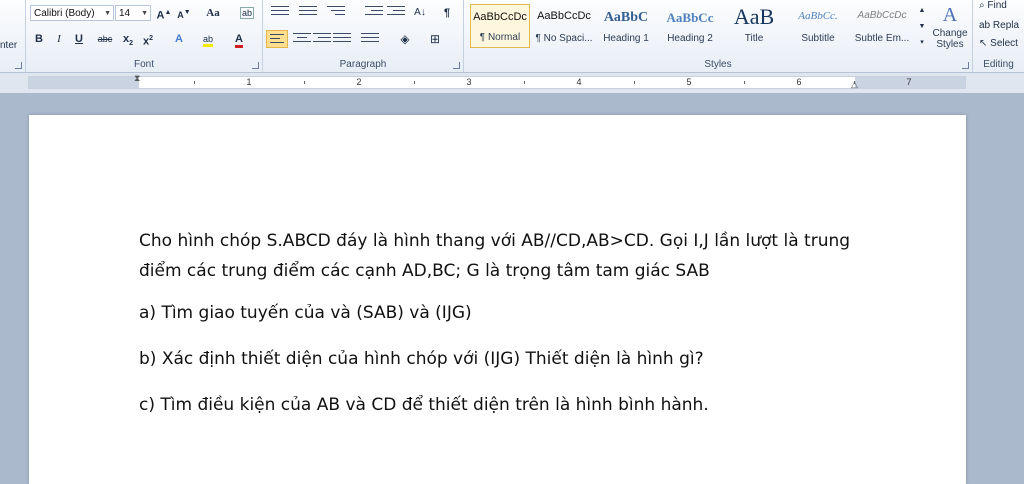 This screenshot has height=484, width=1024. I want to click on font-dialog-launcher, so click(255, 65).